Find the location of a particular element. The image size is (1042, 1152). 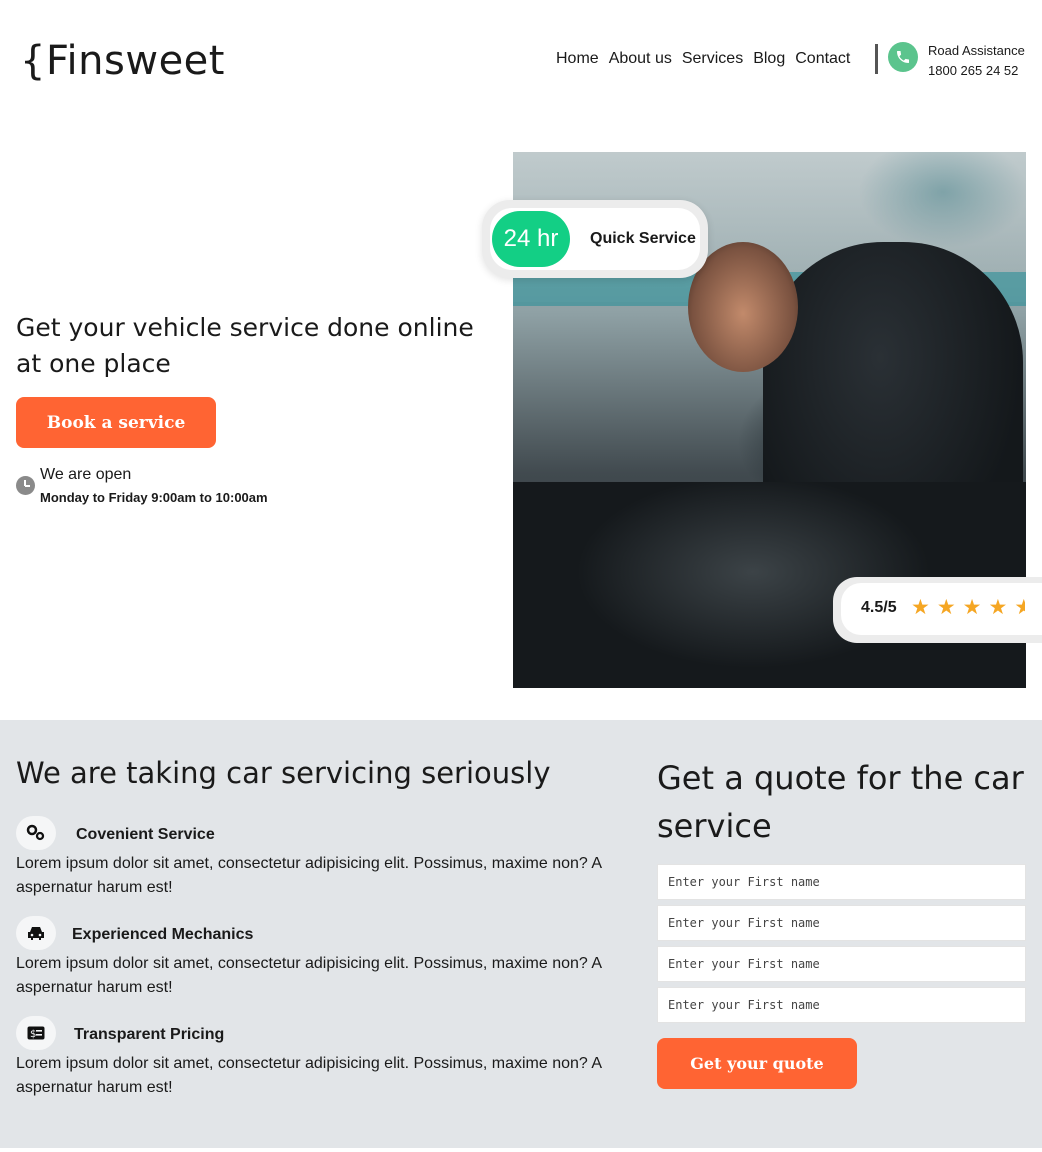

quote-title: Get a quote for the car service is located at coordinates (840, 802).